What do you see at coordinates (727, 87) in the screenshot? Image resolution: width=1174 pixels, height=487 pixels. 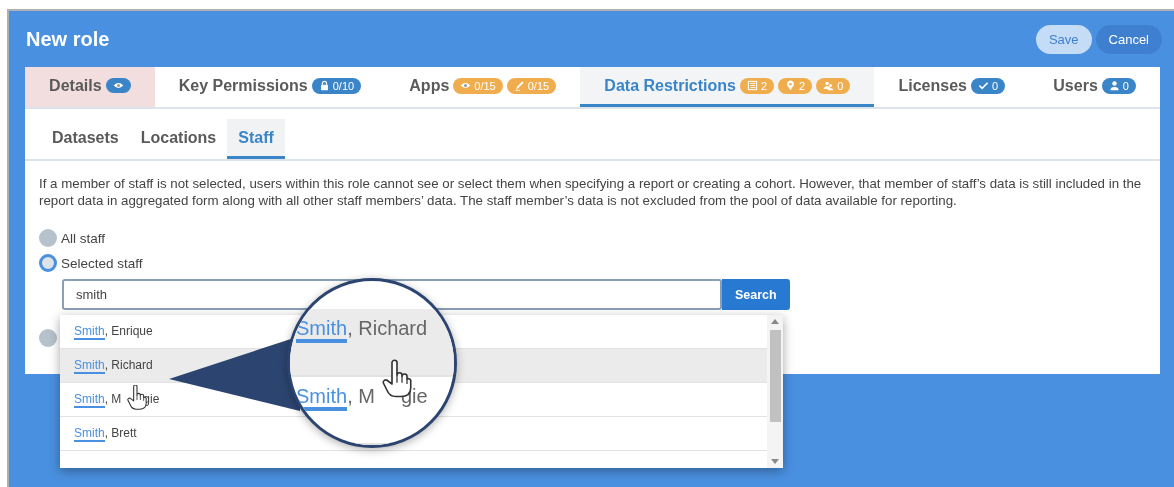 I see `tab: Data Restrictions 2 2 0` at bounding box center [727, 87].